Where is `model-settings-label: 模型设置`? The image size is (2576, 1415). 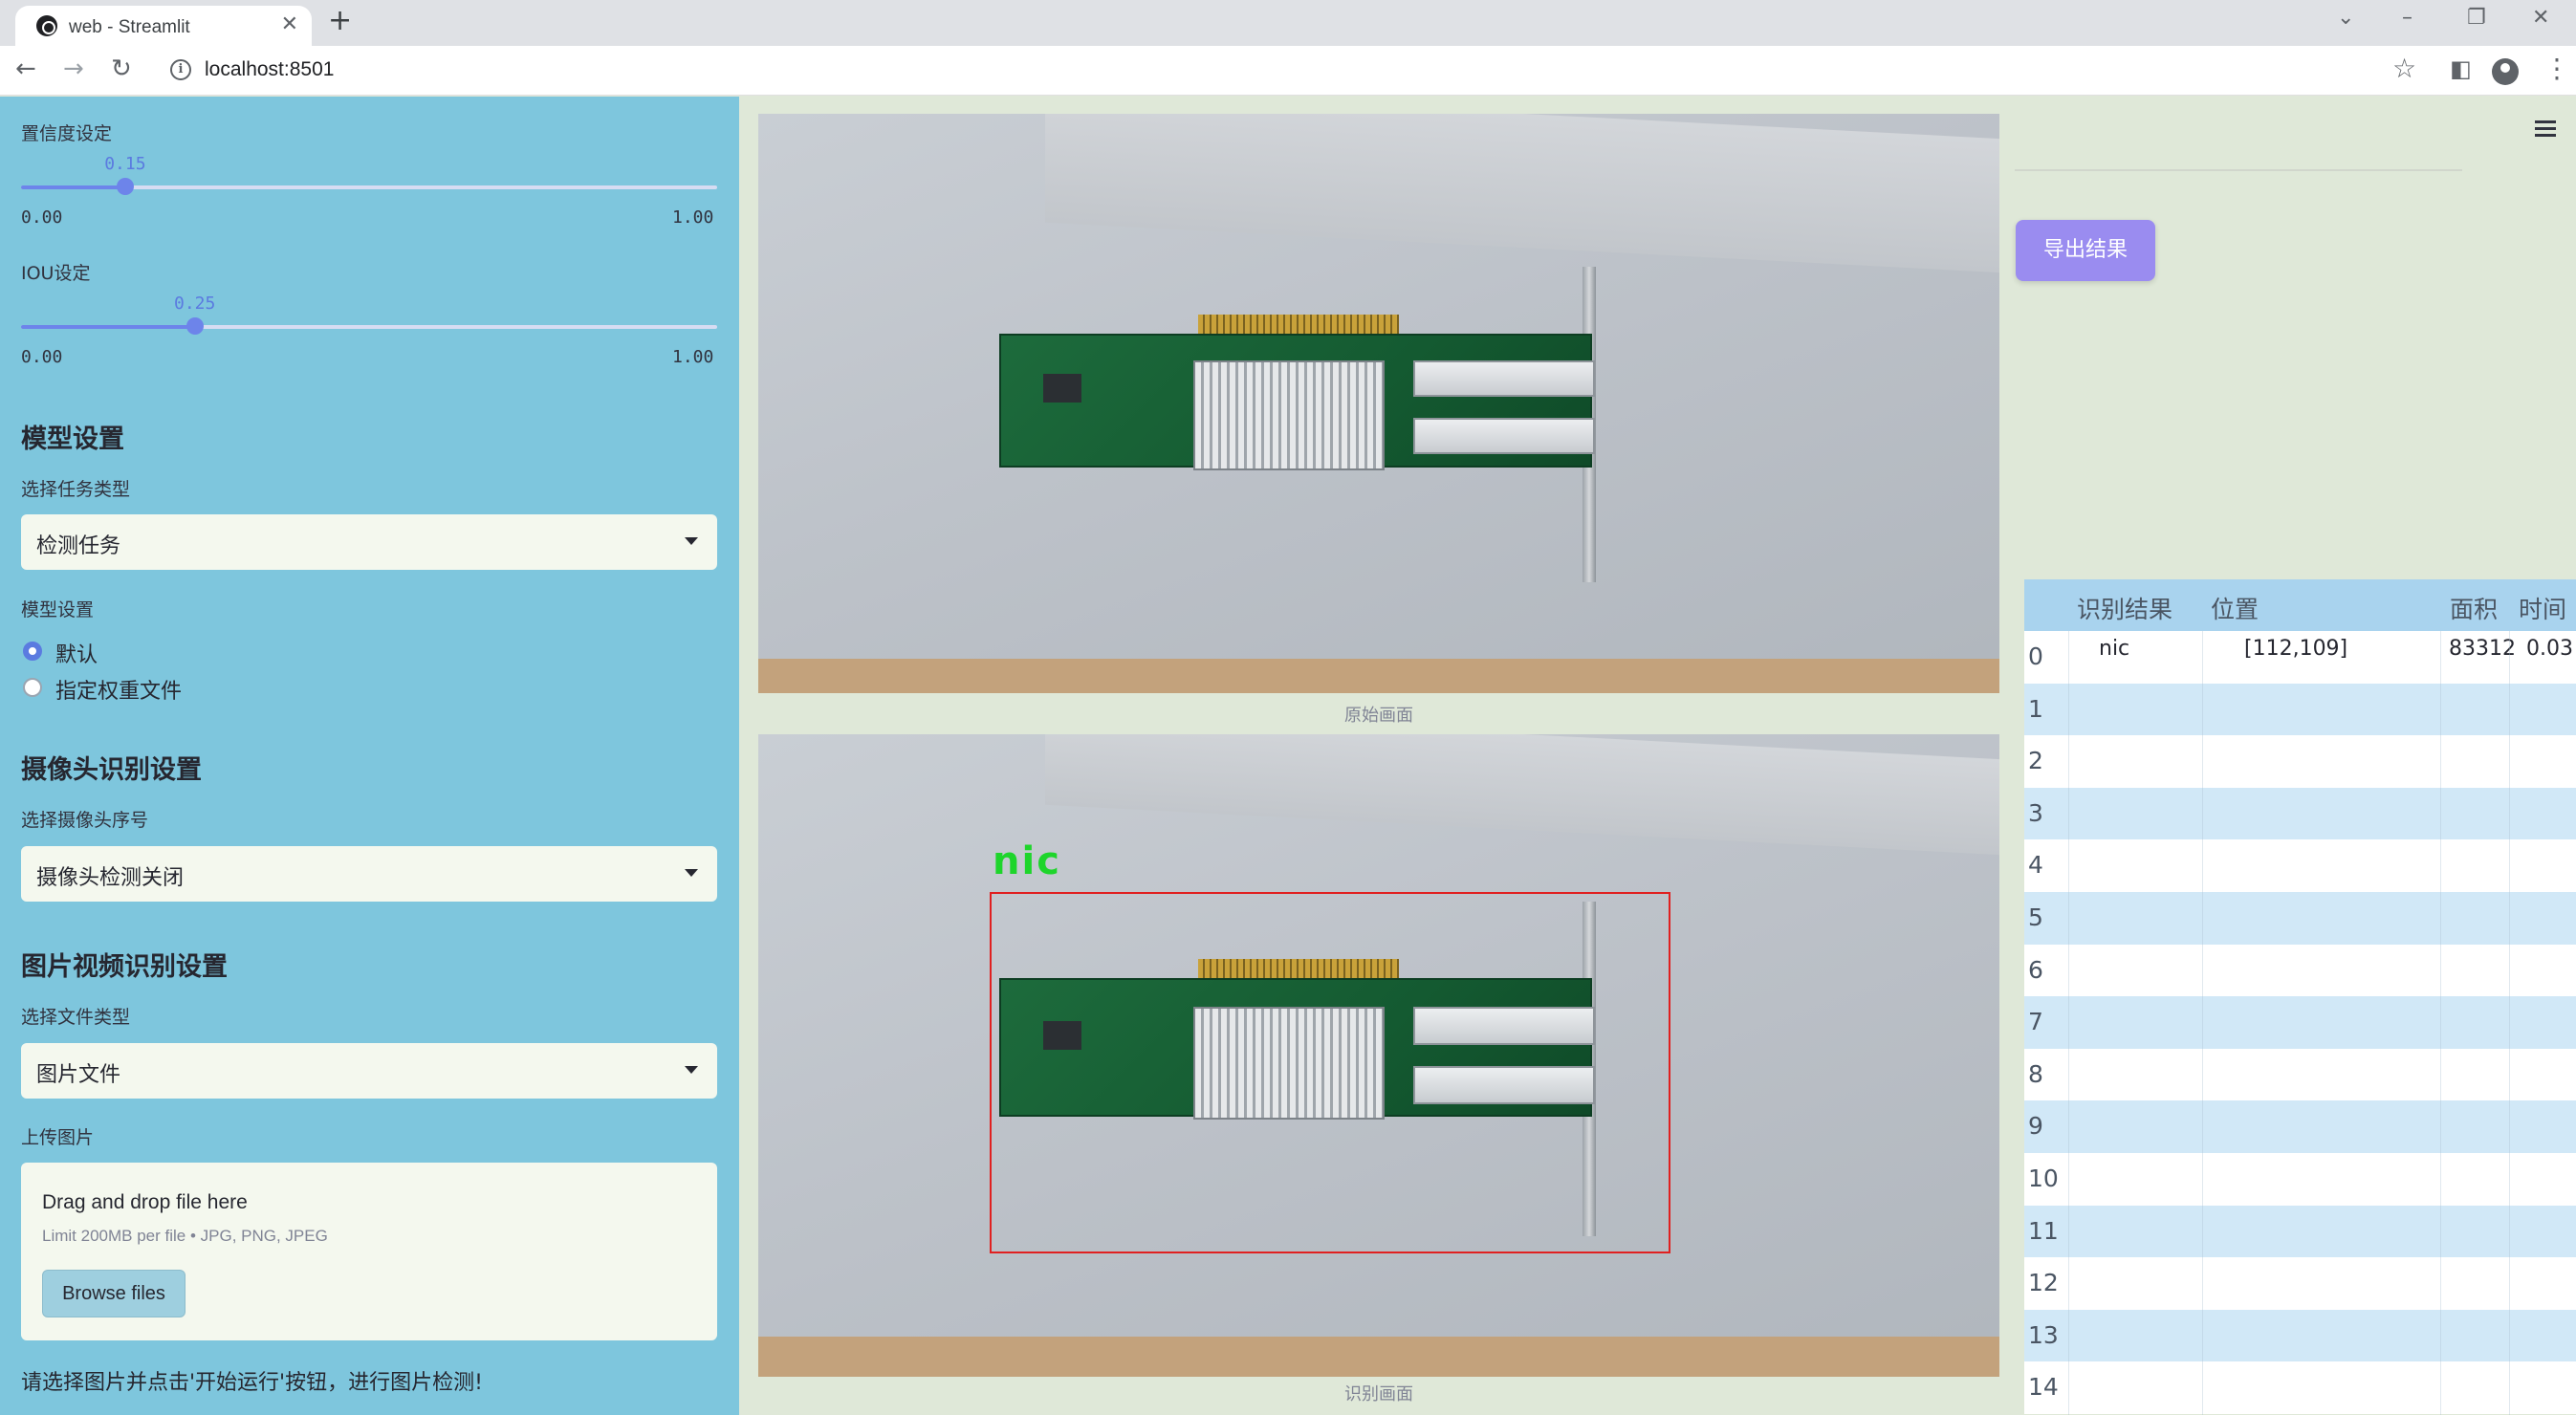 model-settings-label: 模型设置 is located at coordinates (58, 609).